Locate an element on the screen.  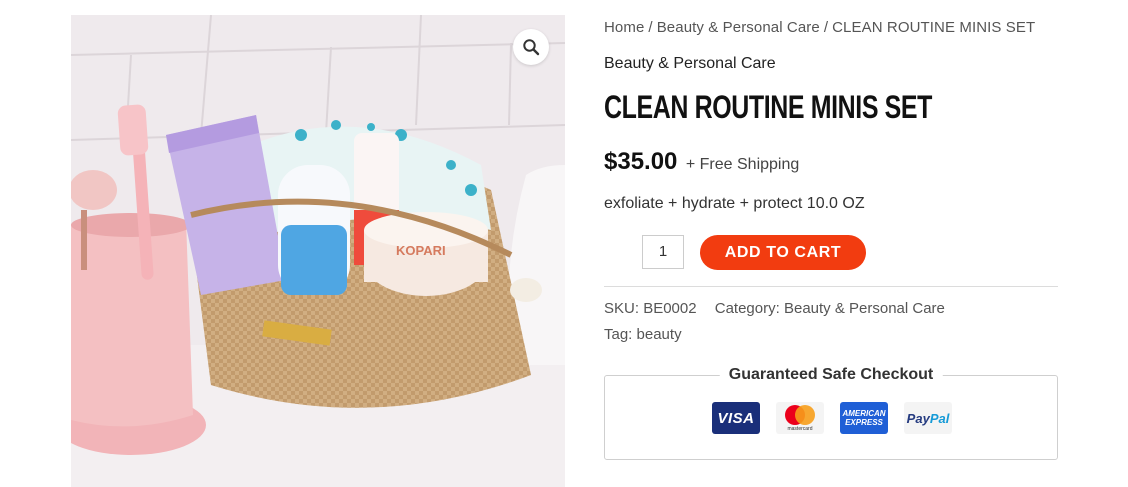
breadcrumb-home: Home is located at coordinates (624, 27).